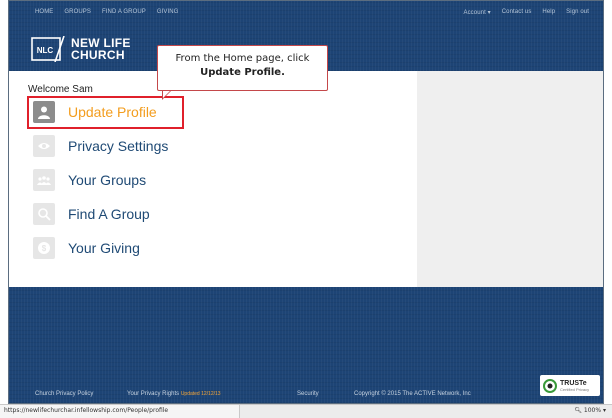 The image size is (612, 418). What do you see at coordinates (577, 12) in the screenshot?
I see `nav-sign-out: Sign out` at bounding box center [577, 12].